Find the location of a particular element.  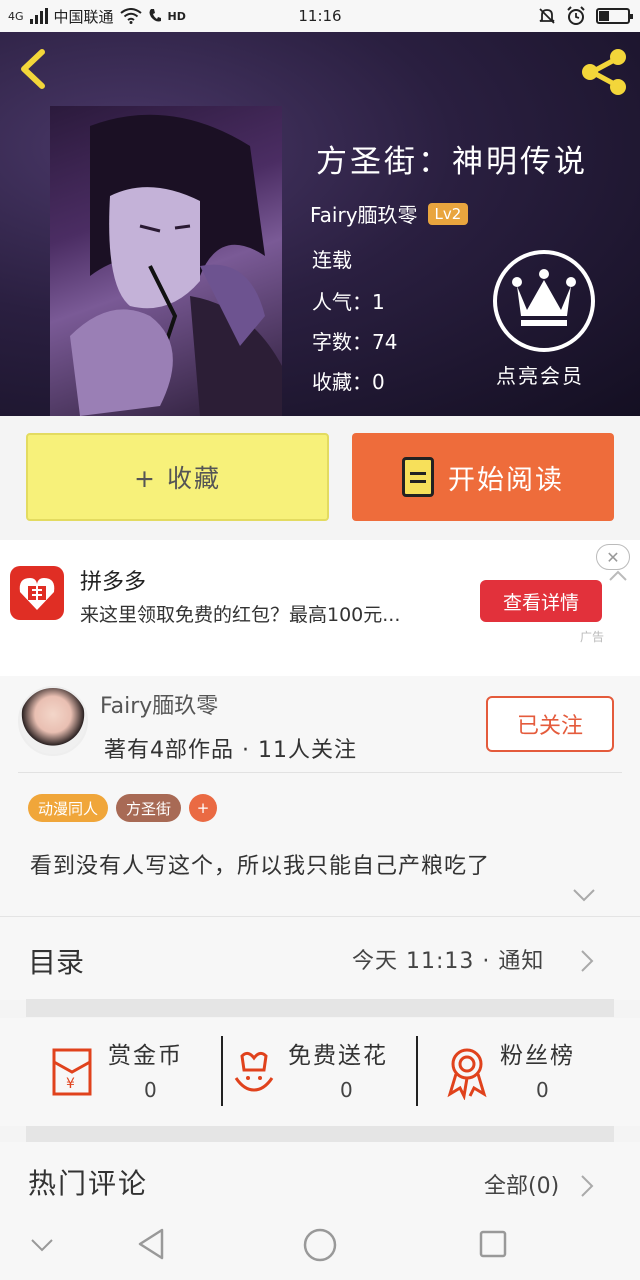

vip-crown-button is located at coordinates (544, 301).